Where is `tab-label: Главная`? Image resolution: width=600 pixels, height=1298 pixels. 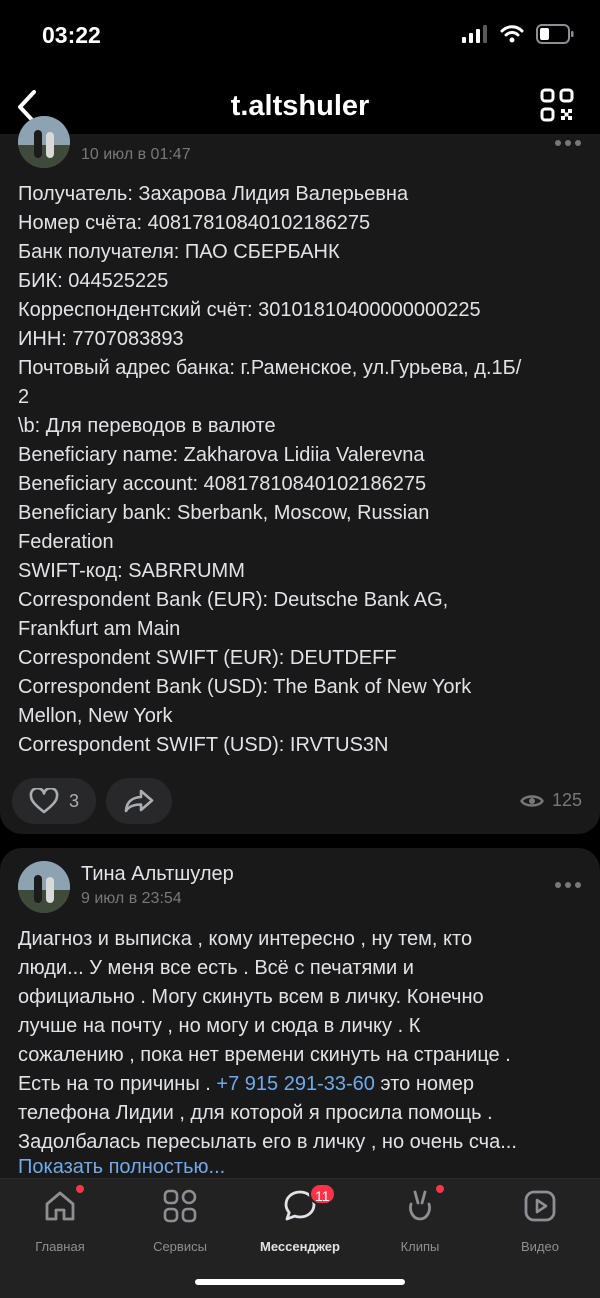 tab-label: Главная is located at coordinates (60, 1246).